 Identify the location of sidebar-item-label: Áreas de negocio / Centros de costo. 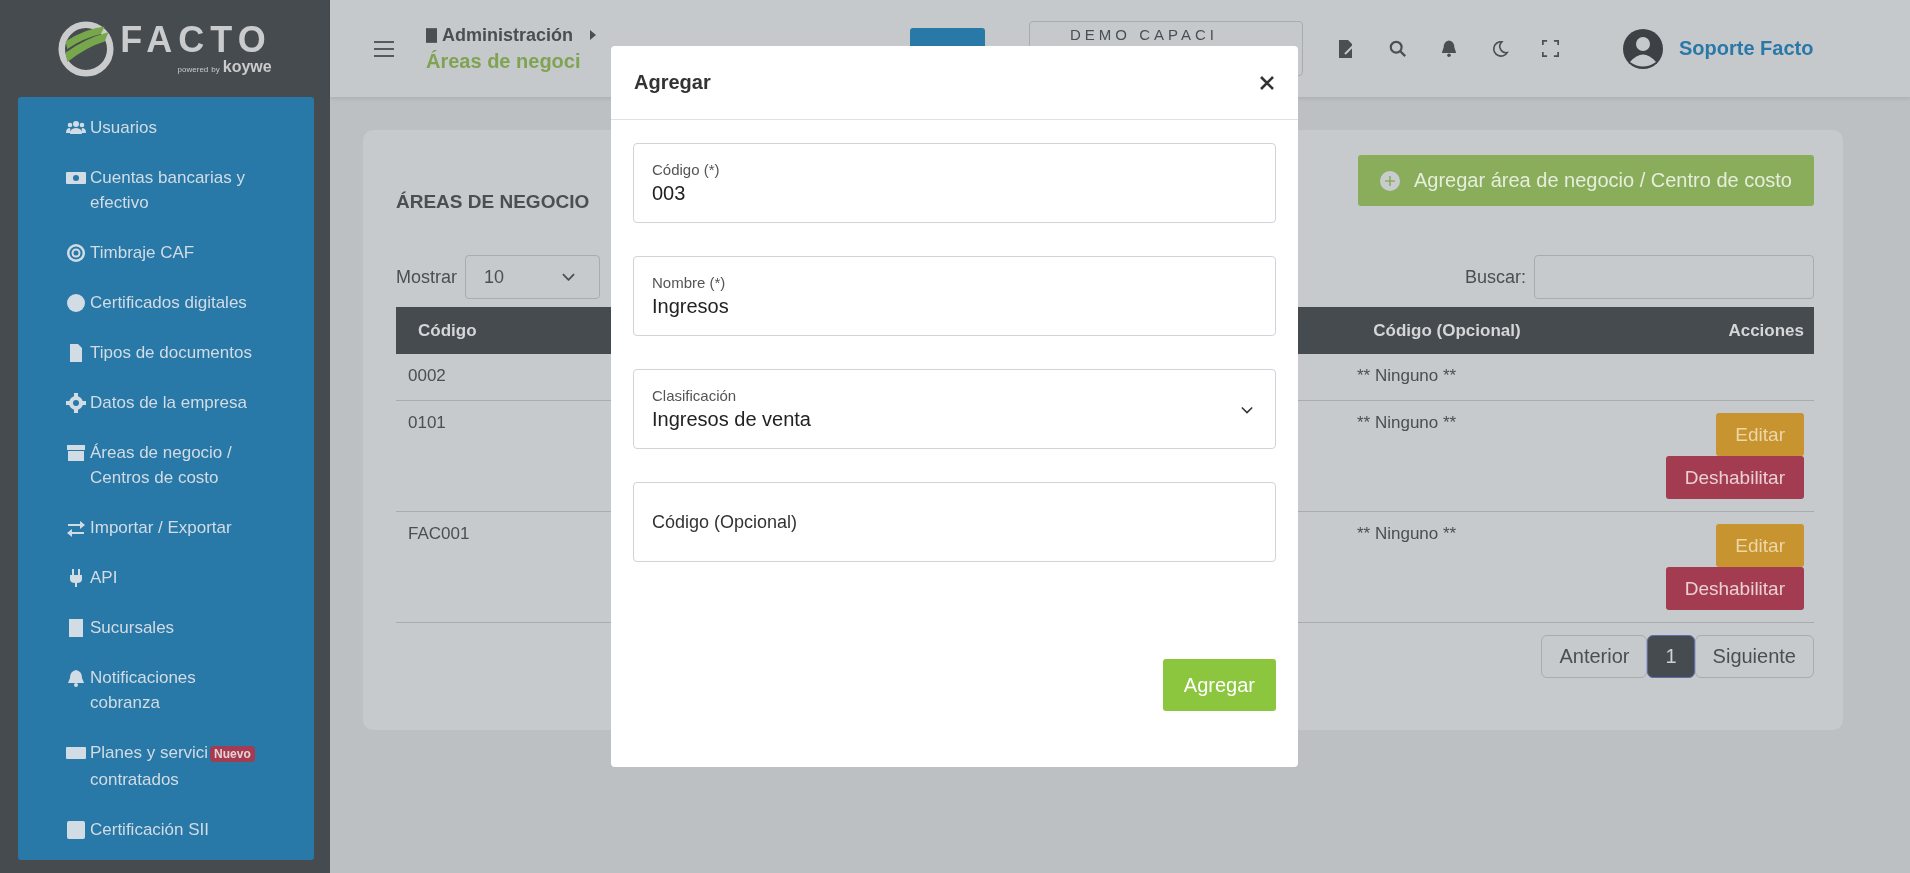
(161, 465).